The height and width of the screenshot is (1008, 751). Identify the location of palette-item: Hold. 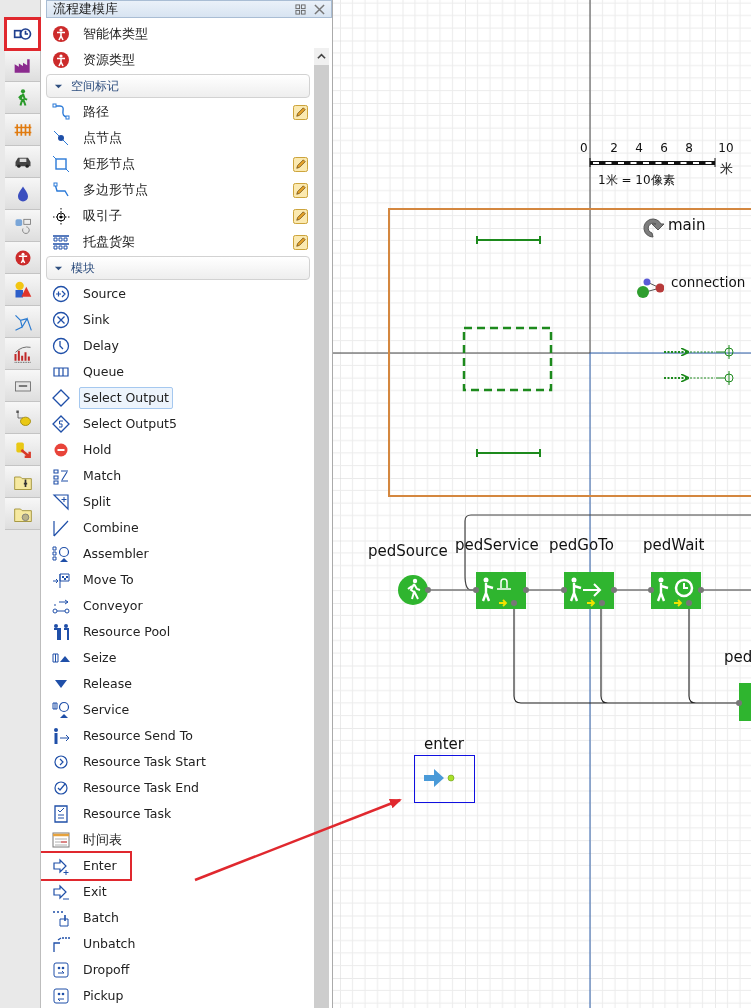
(97, 450).